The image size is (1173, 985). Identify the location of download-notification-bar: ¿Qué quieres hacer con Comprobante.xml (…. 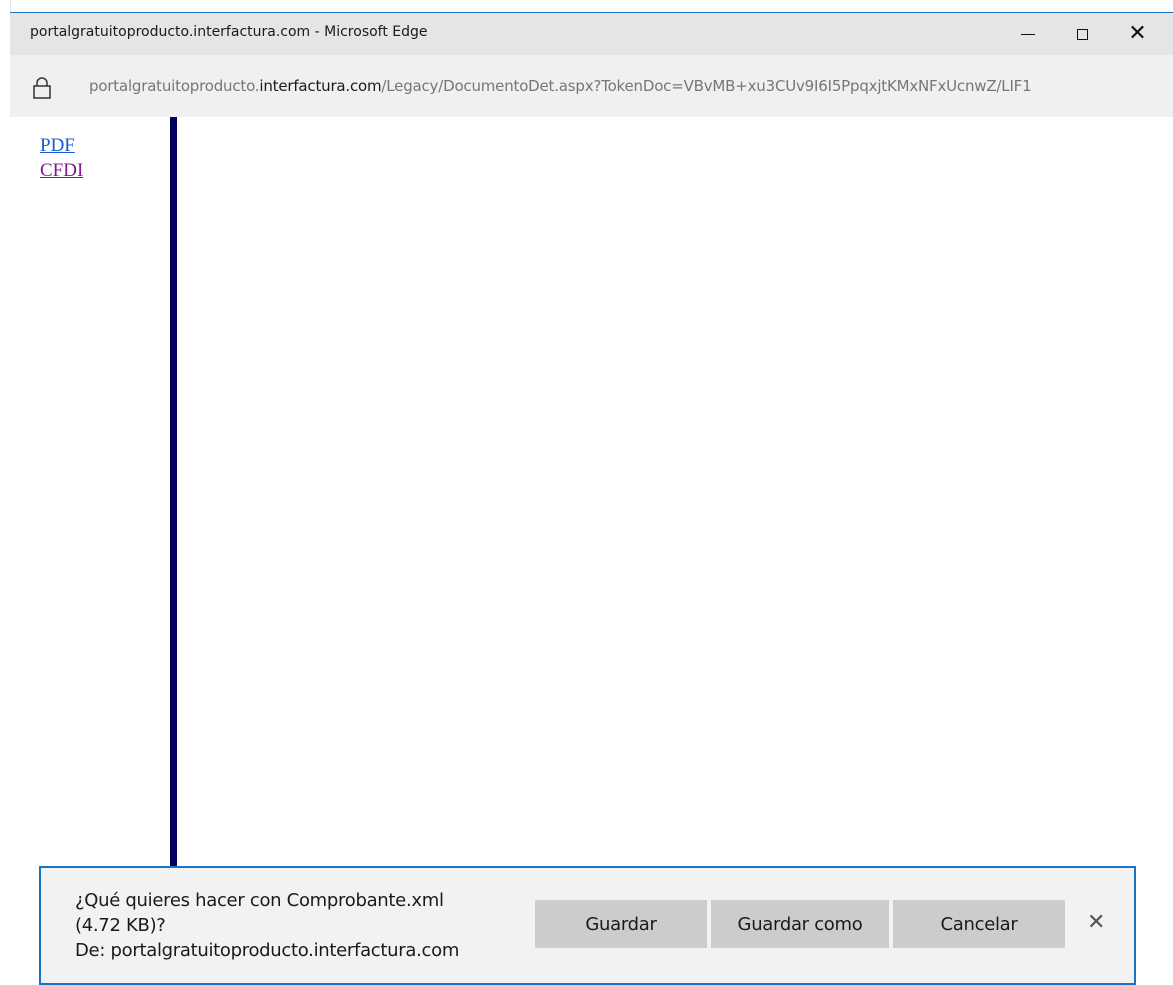
(587, 925).